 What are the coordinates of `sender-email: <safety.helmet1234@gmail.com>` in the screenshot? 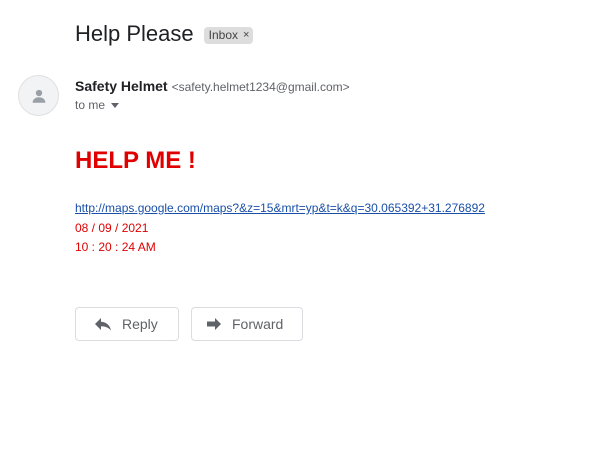 It's located at (260, 87).